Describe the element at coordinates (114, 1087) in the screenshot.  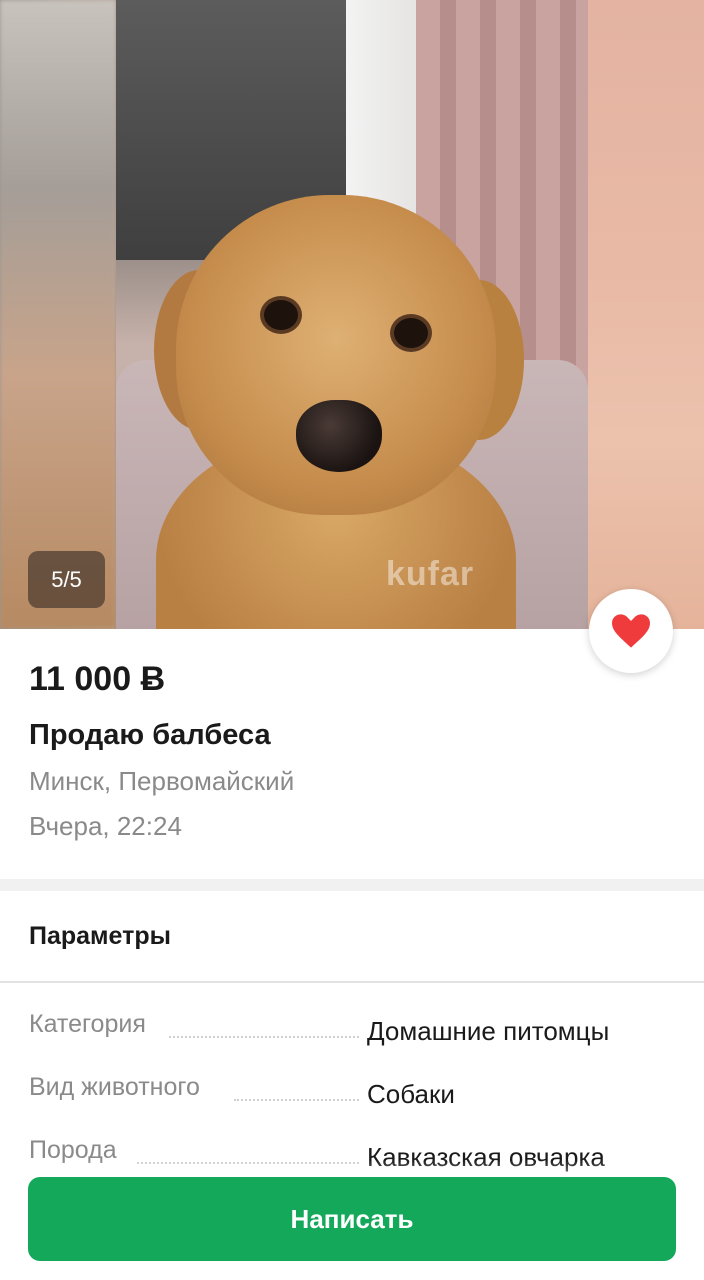
I see `param-key: Вид животного` at that location.